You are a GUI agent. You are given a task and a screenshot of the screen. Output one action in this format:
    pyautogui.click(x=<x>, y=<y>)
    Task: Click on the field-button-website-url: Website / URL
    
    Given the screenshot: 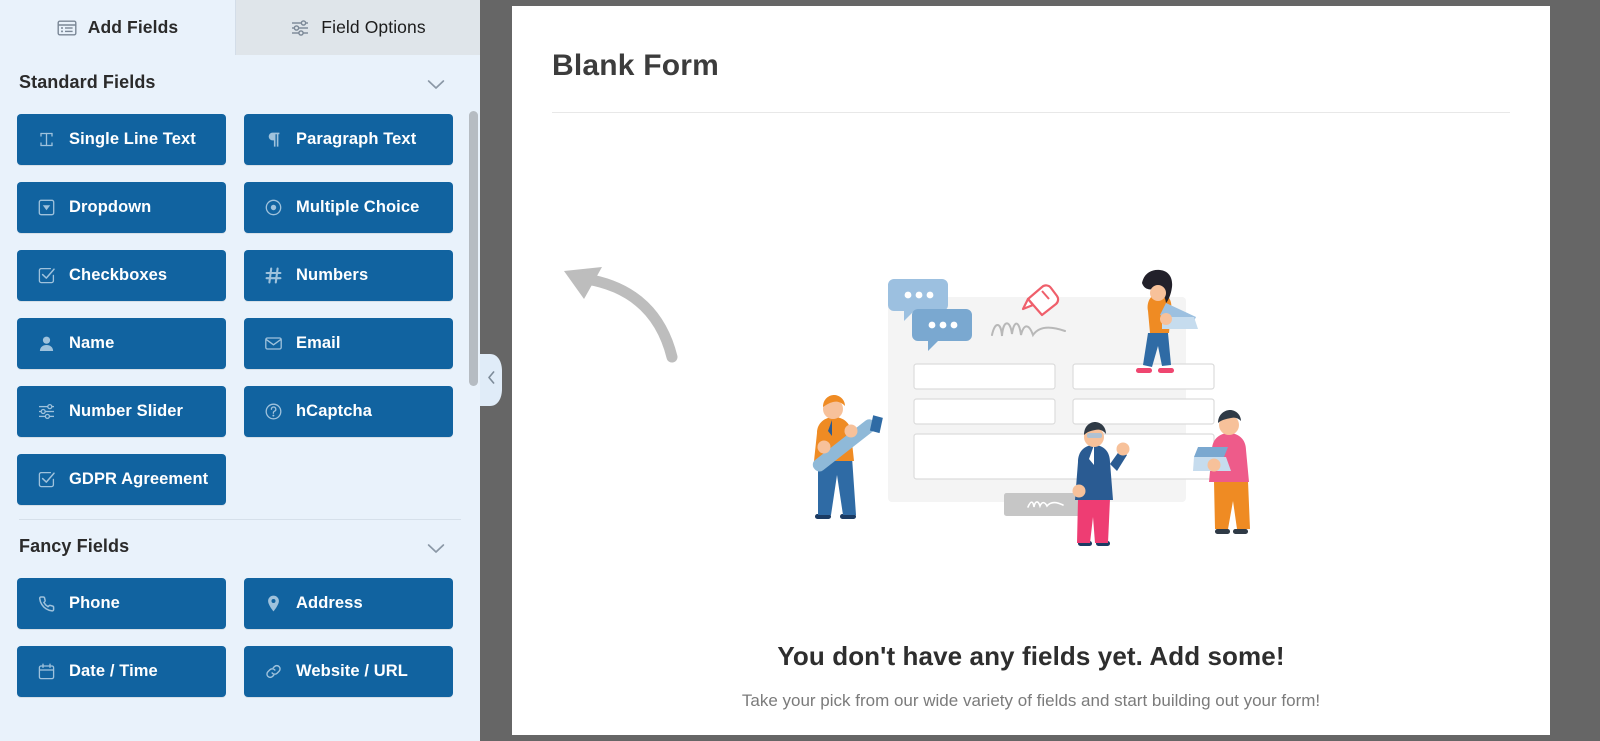 What is the action you would take?
    pyautogui.click(x=348, y=671)
    